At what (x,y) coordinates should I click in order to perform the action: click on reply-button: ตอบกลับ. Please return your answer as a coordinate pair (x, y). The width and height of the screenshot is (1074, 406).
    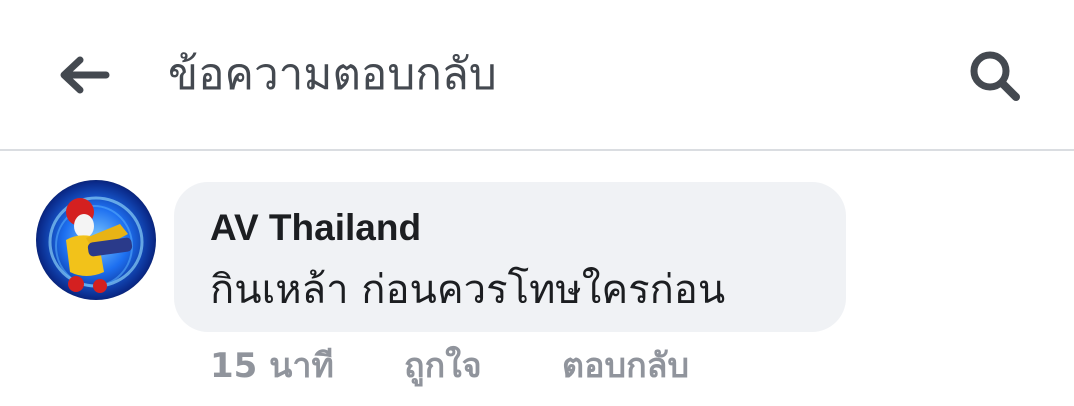
    Looking at the image, I should click on (625, 366).